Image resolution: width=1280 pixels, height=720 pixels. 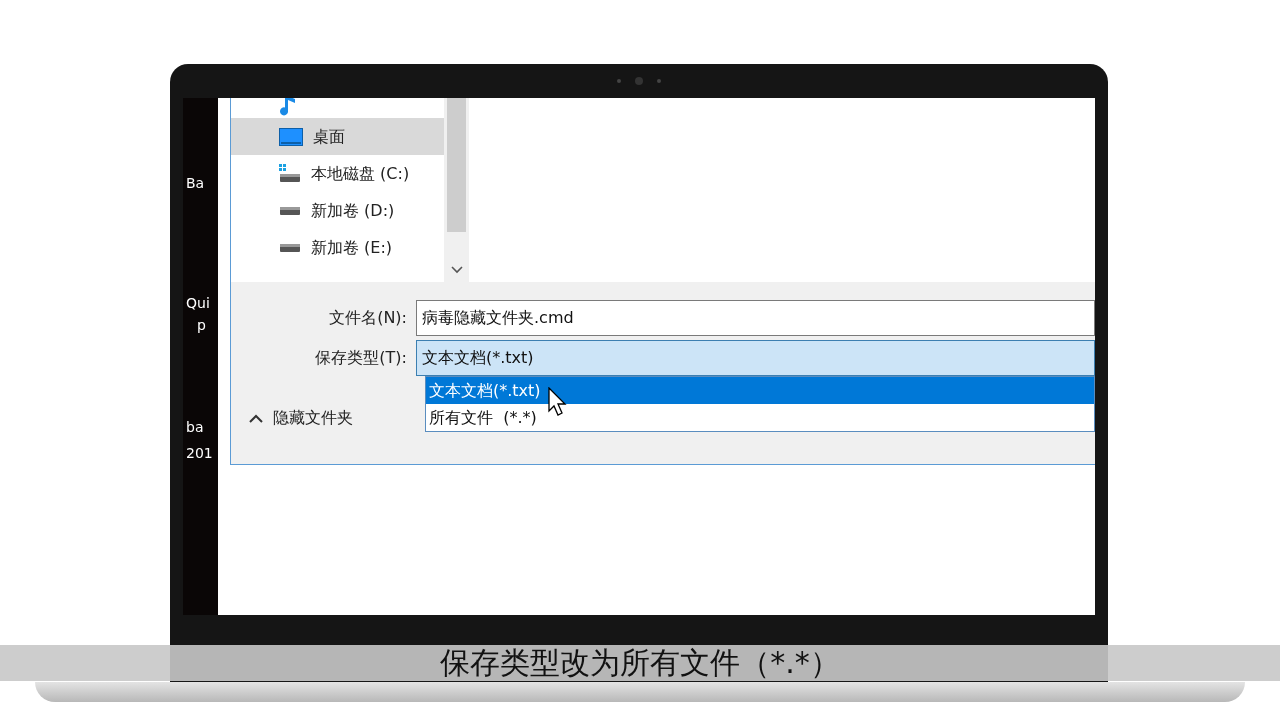 What do you see at coordinates (368, 318) in the screenshot?
I see `field-label: 文件名(N):` at bounding box center [368, 318].